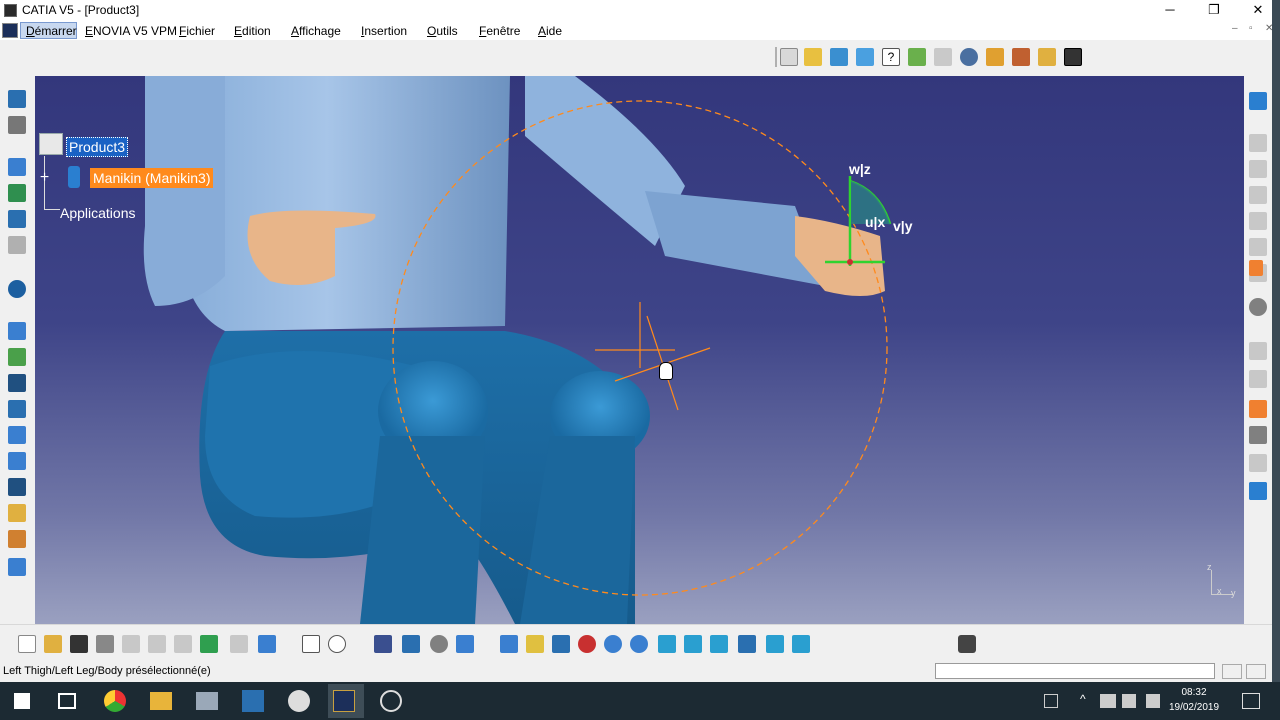 This screenshot has width=1280, height=720. I want to click on reach-icon, so click(17, 331).